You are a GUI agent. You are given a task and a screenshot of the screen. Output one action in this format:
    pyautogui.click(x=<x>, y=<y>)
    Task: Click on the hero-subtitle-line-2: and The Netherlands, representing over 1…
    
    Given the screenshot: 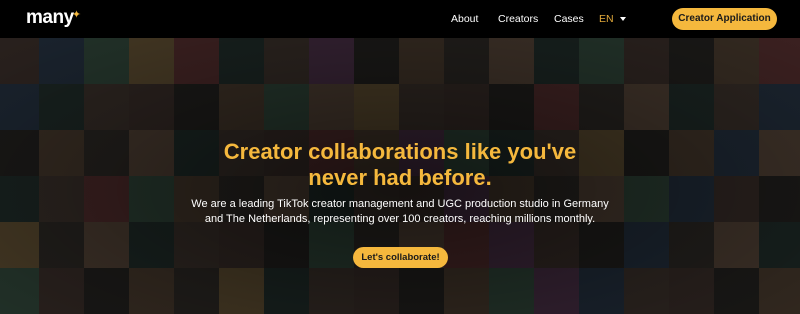 What is the action you would take?
    pyautogui.click(x=400, y=219)
    